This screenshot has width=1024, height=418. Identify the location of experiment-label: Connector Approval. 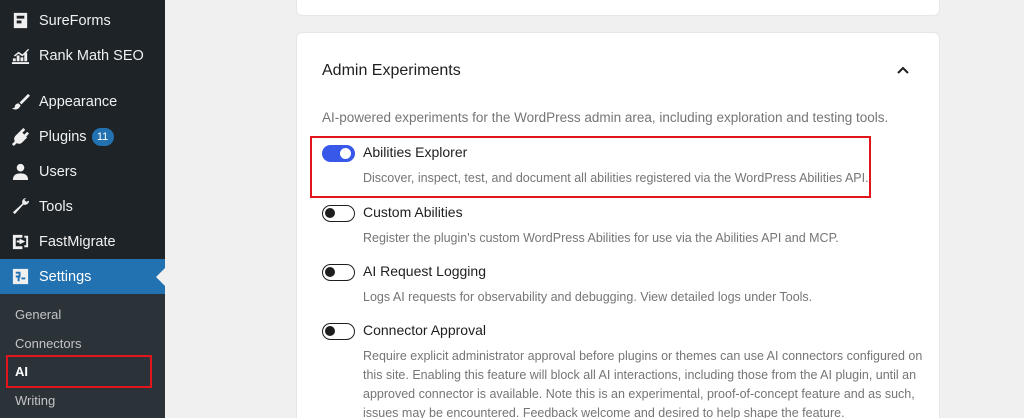
(424, 330).